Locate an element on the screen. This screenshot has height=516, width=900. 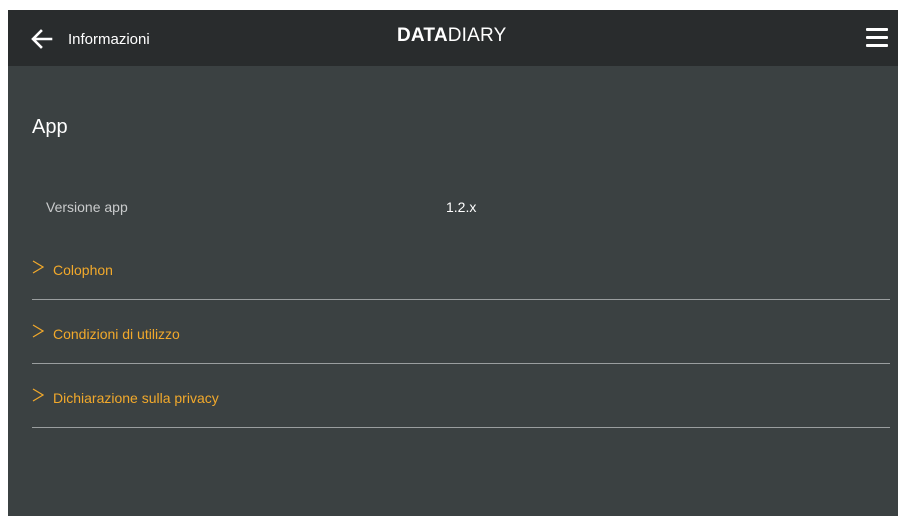
page-title: Informazioni is located at coordinates (109, 39).